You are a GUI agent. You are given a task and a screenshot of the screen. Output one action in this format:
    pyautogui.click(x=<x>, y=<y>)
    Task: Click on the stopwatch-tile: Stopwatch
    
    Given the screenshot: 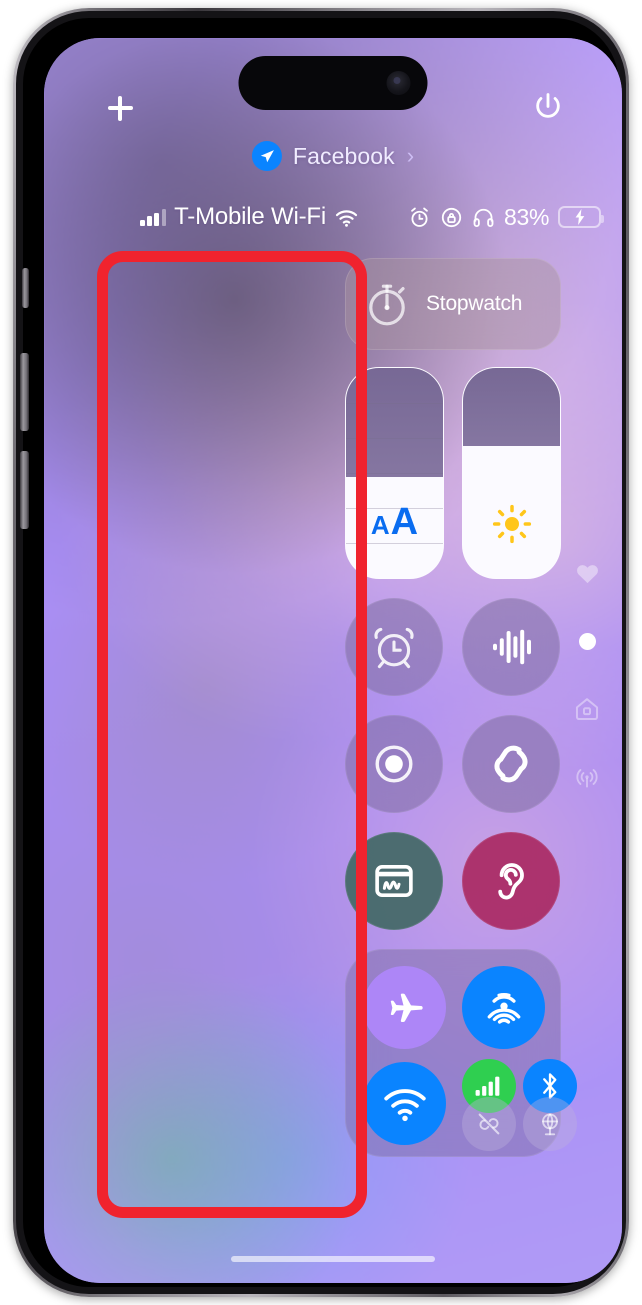 What is the action you would take?
    pyautogui.click(x=453, y=304)
    